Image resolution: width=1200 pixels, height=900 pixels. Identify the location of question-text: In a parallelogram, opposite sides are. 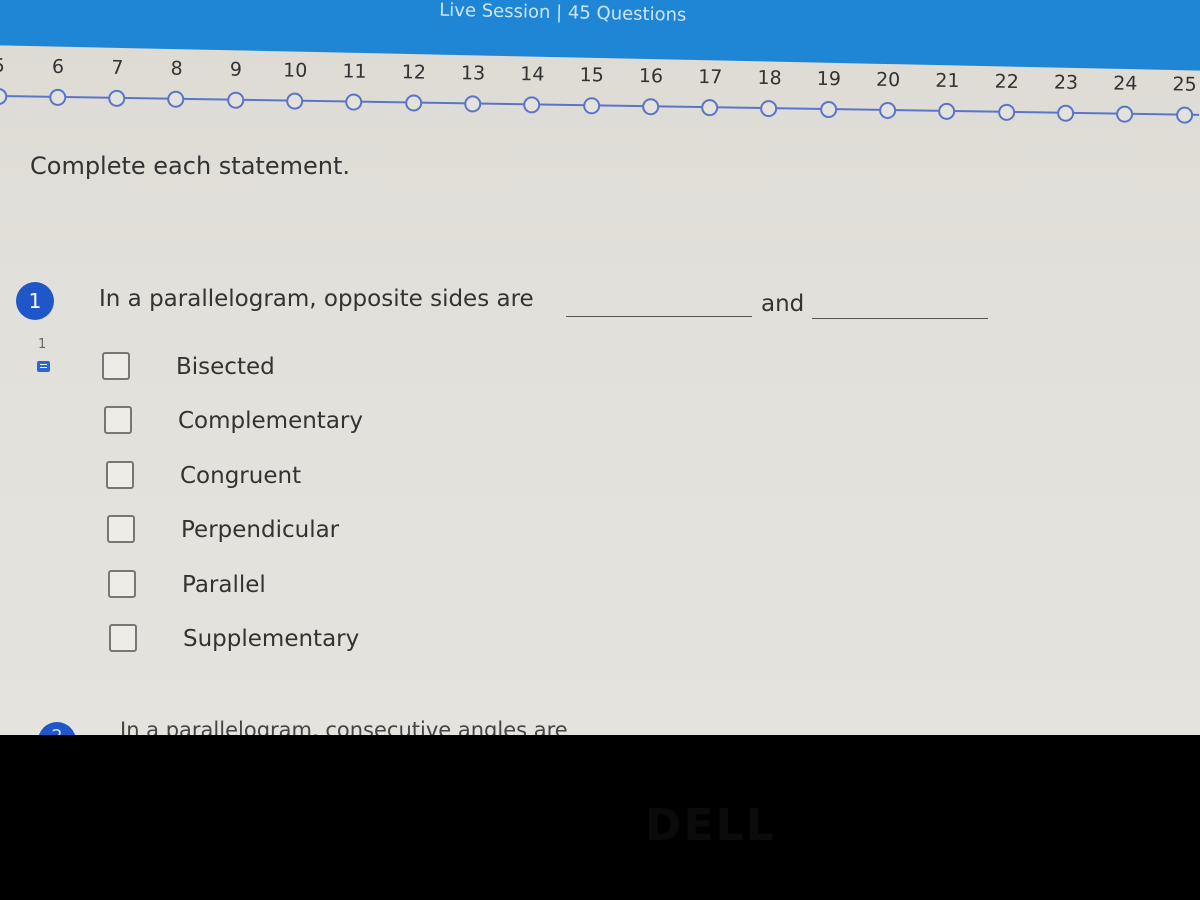
(316, 299).